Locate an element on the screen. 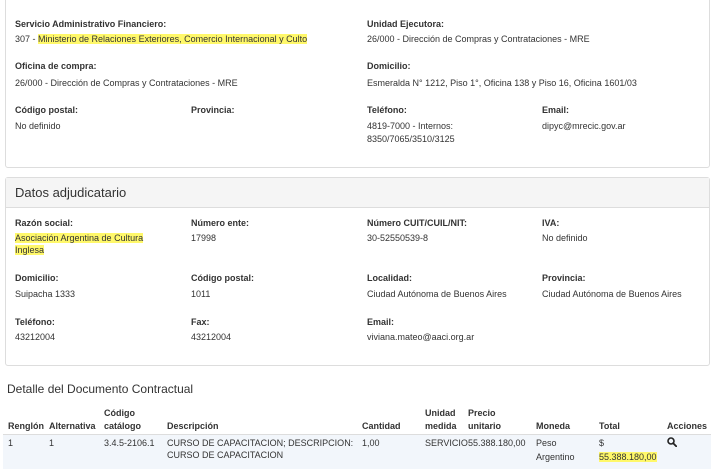  razon-social-text2: Inglesa is located at coordinates (30, 250).